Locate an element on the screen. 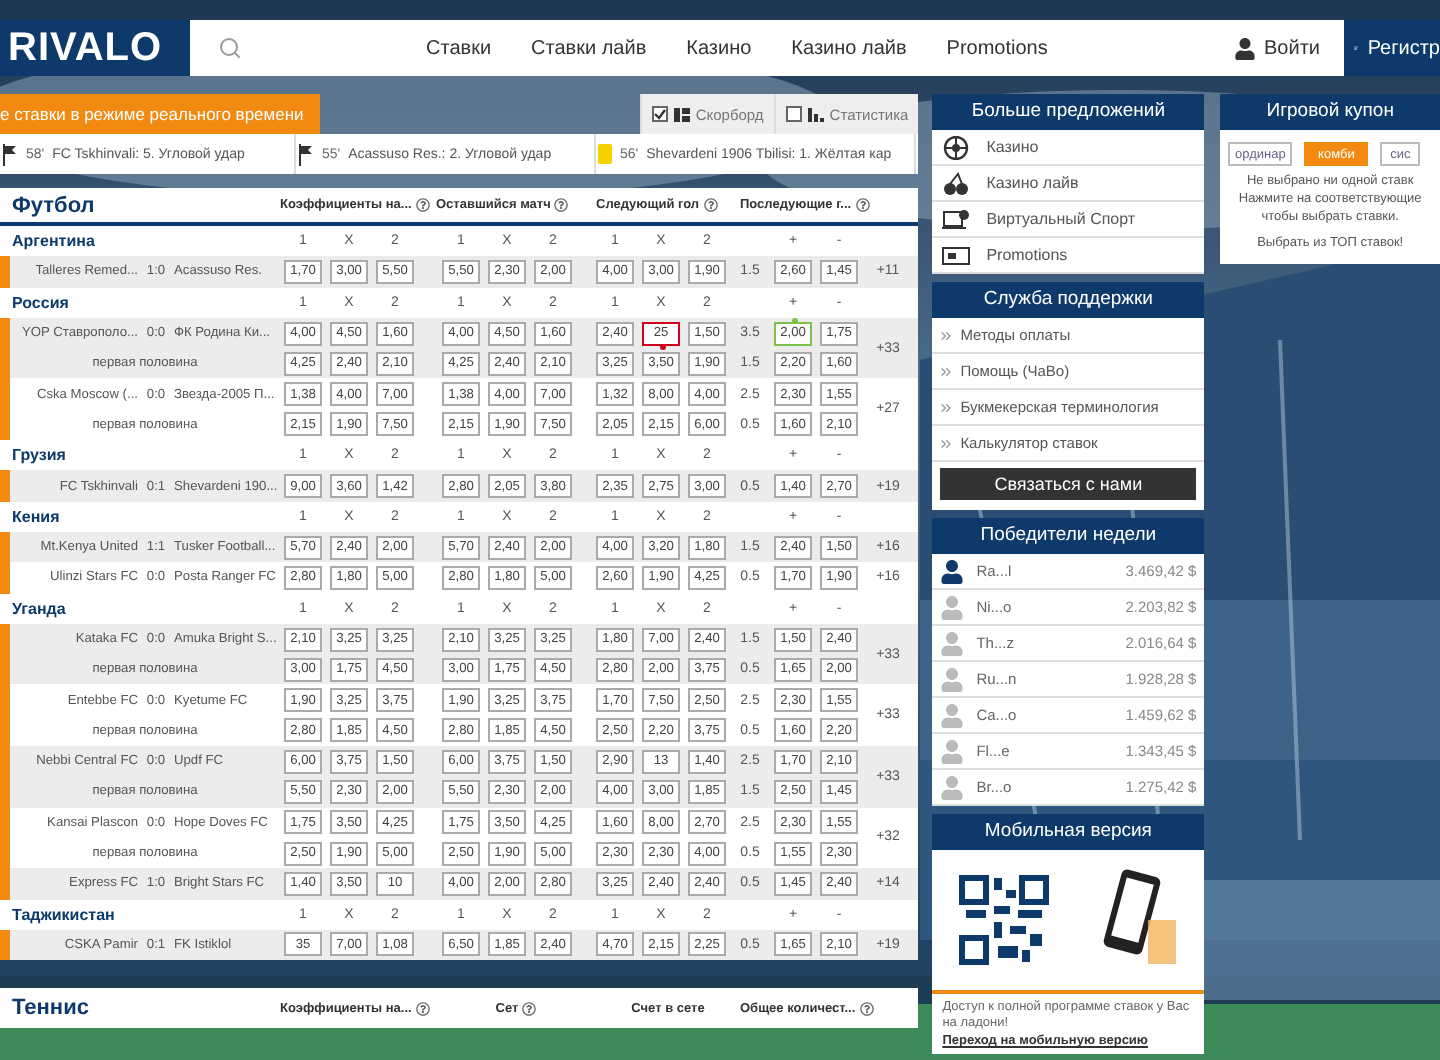 This screenshot has width=1440, height=1060. section-title: Футбол is located at coordinates (53, 205).